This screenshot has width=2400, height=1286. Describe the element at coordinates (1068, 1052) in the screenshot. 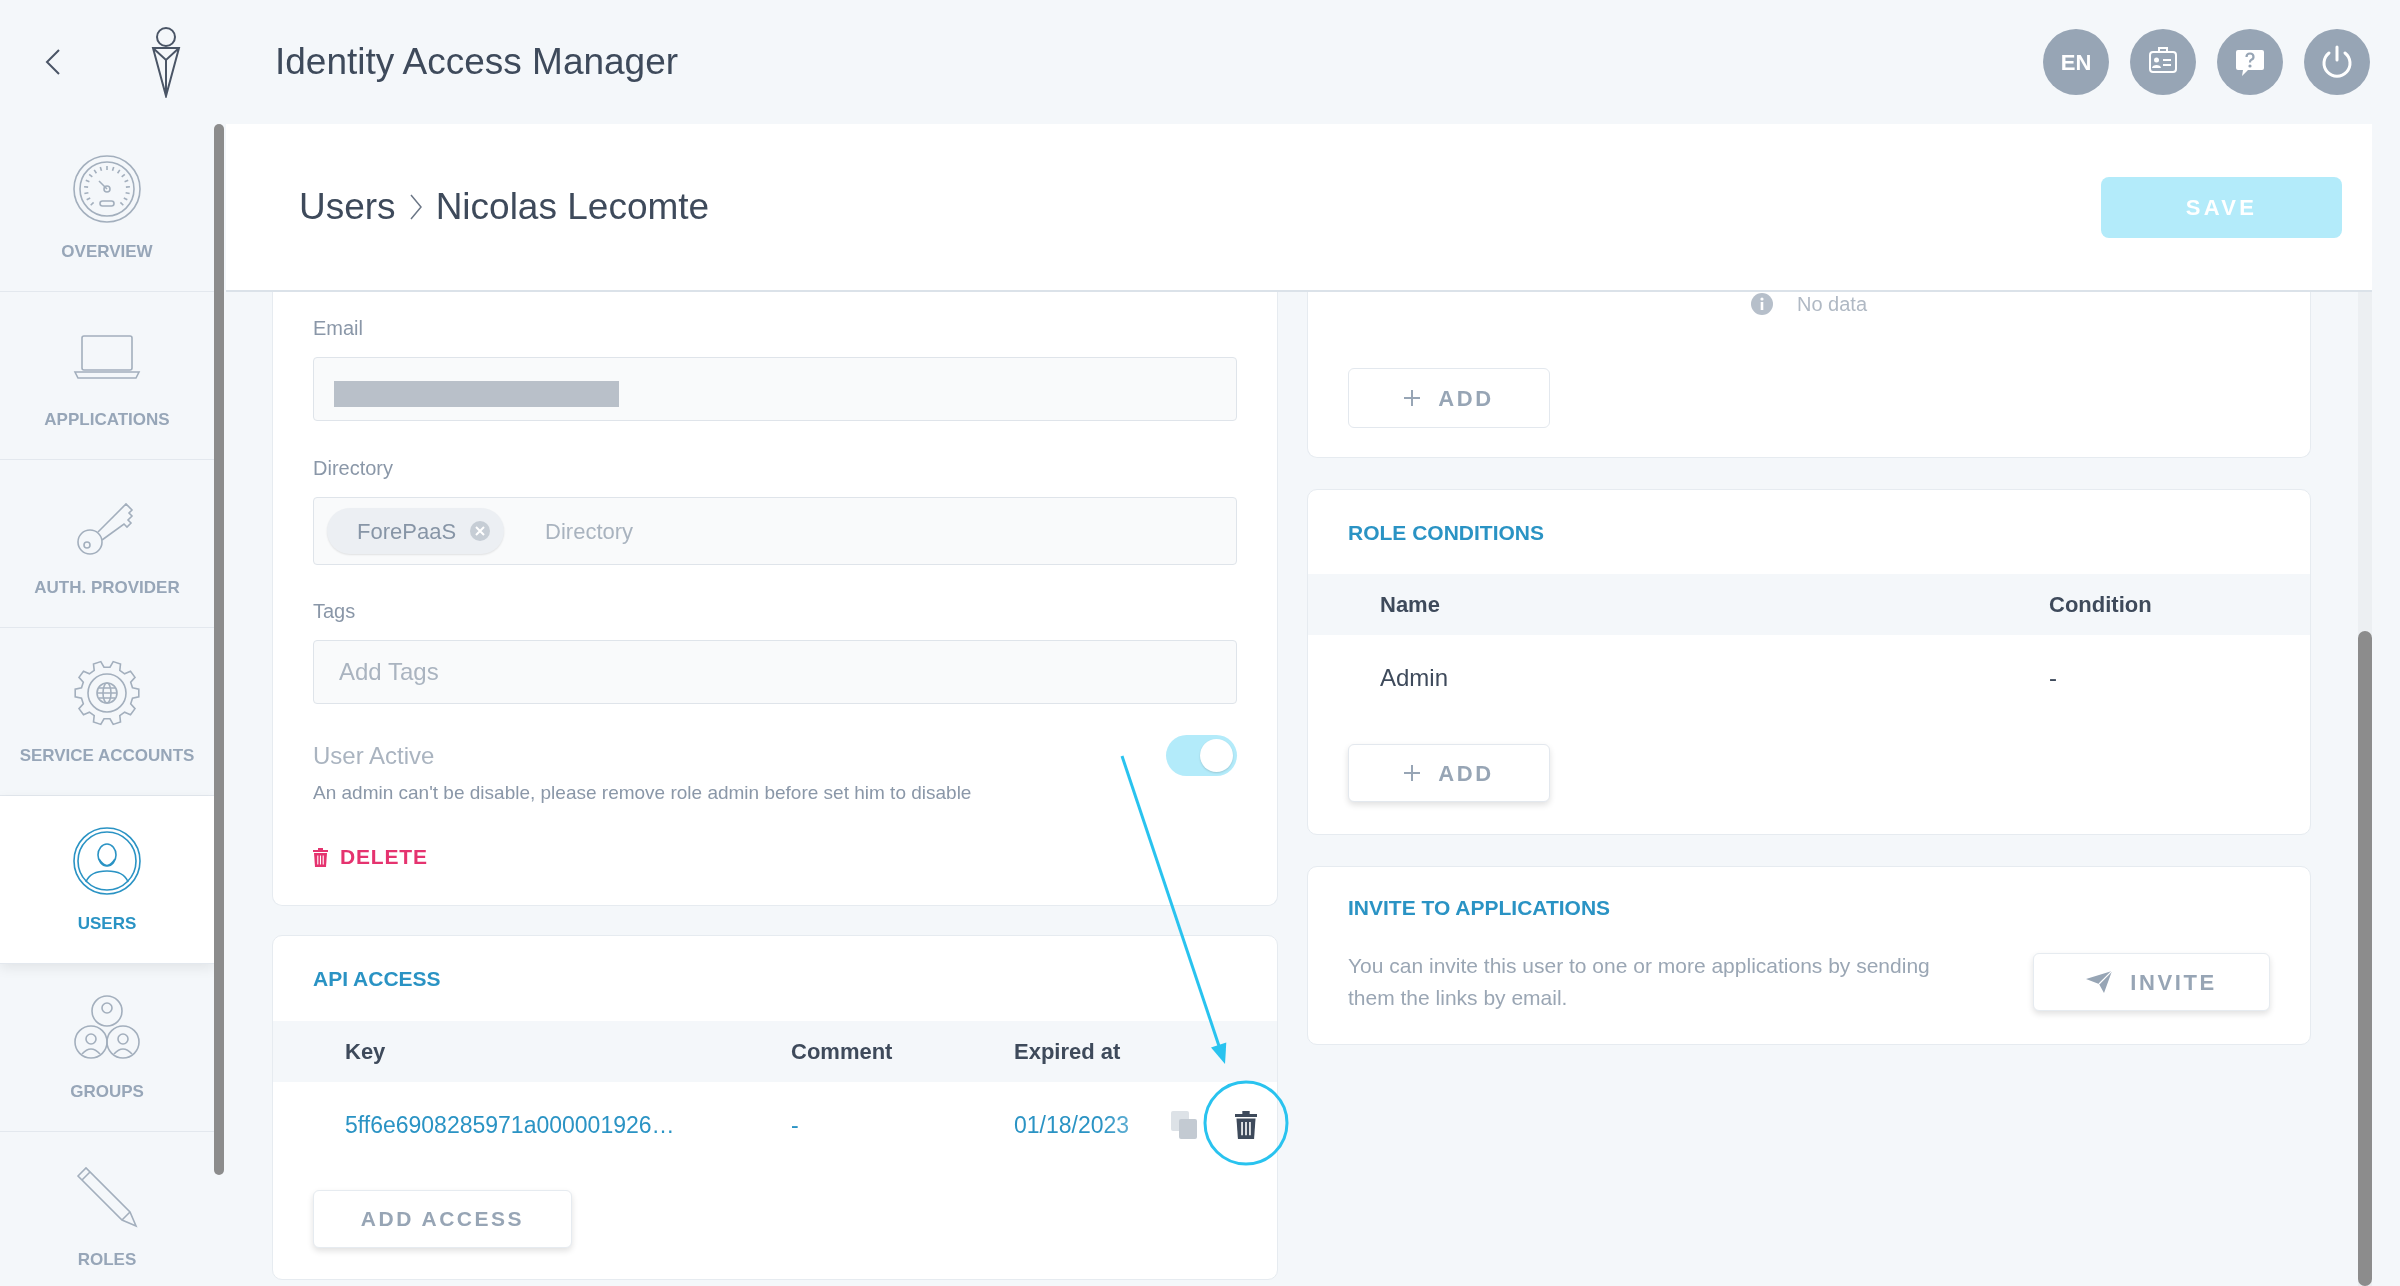

I see `column-header: Expired at` at that location.